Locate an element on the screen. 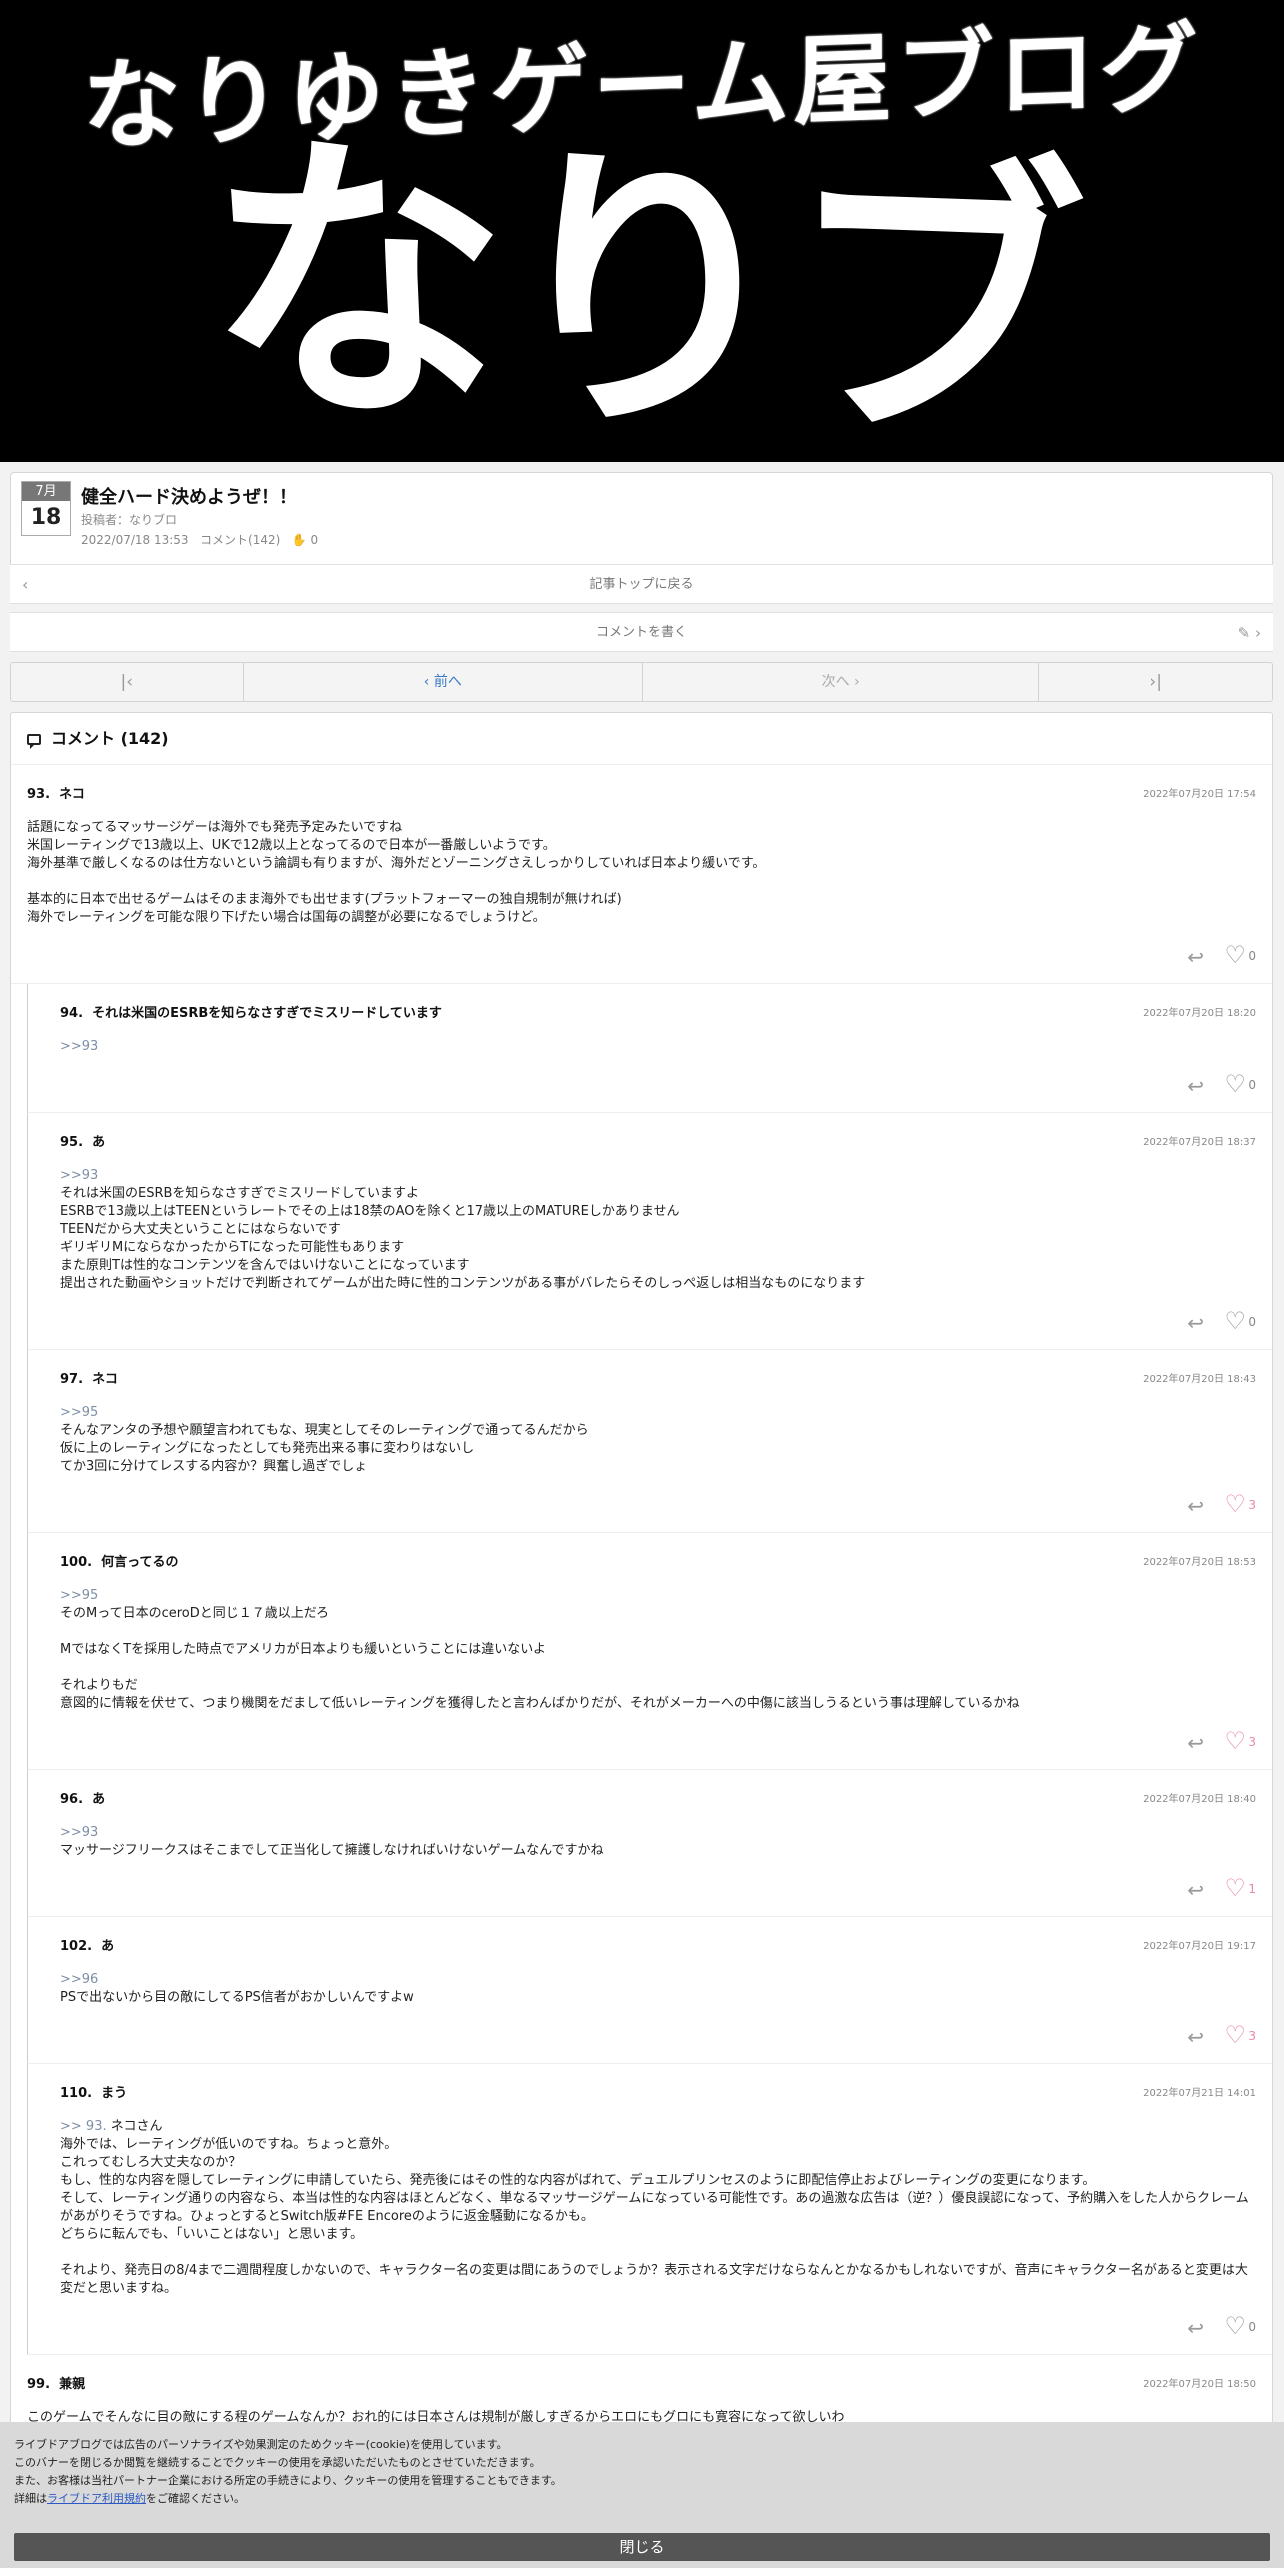 The image size is (1284, 2568). comment-date: 2022年07月20日 17:54 is located at coordinates (1199, 794).